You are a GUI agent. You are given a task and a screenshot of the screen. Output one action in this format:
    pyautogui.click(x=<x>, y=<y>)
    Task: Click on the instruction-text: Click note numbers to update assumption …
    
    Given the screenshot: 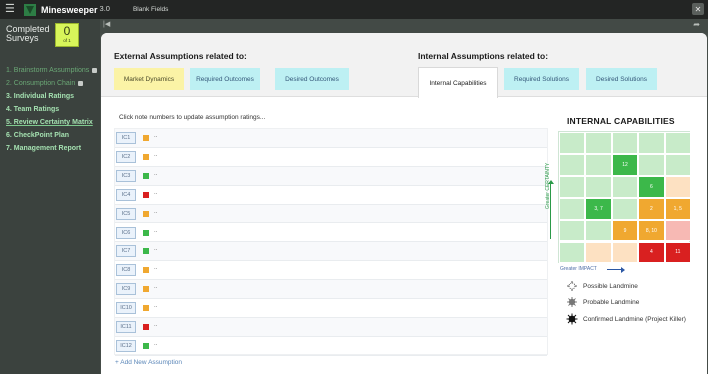 What is the action you would take?
    pyautogui.click(x=192, y=117)
    